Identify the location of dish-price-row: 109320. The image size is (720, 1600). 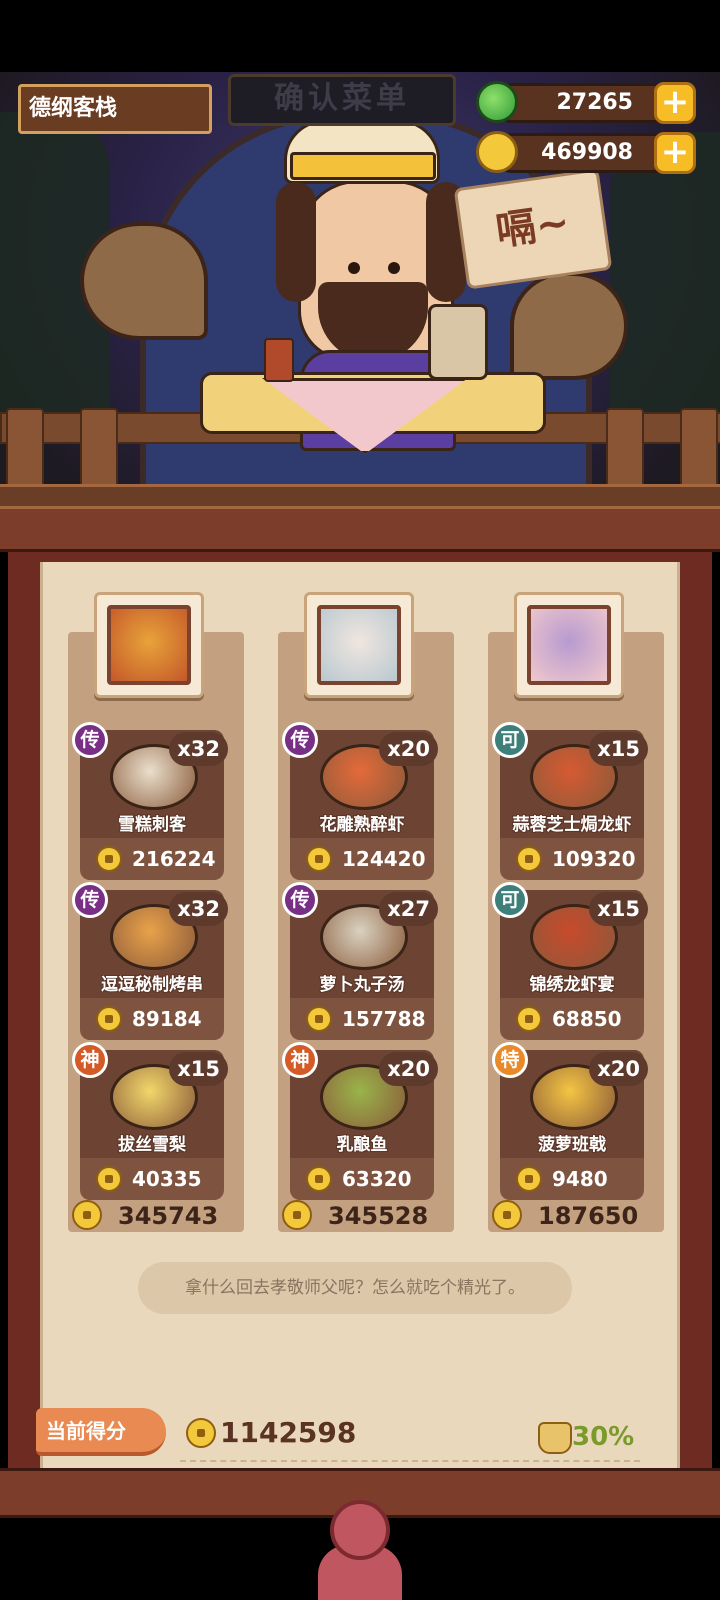
(572, 859).